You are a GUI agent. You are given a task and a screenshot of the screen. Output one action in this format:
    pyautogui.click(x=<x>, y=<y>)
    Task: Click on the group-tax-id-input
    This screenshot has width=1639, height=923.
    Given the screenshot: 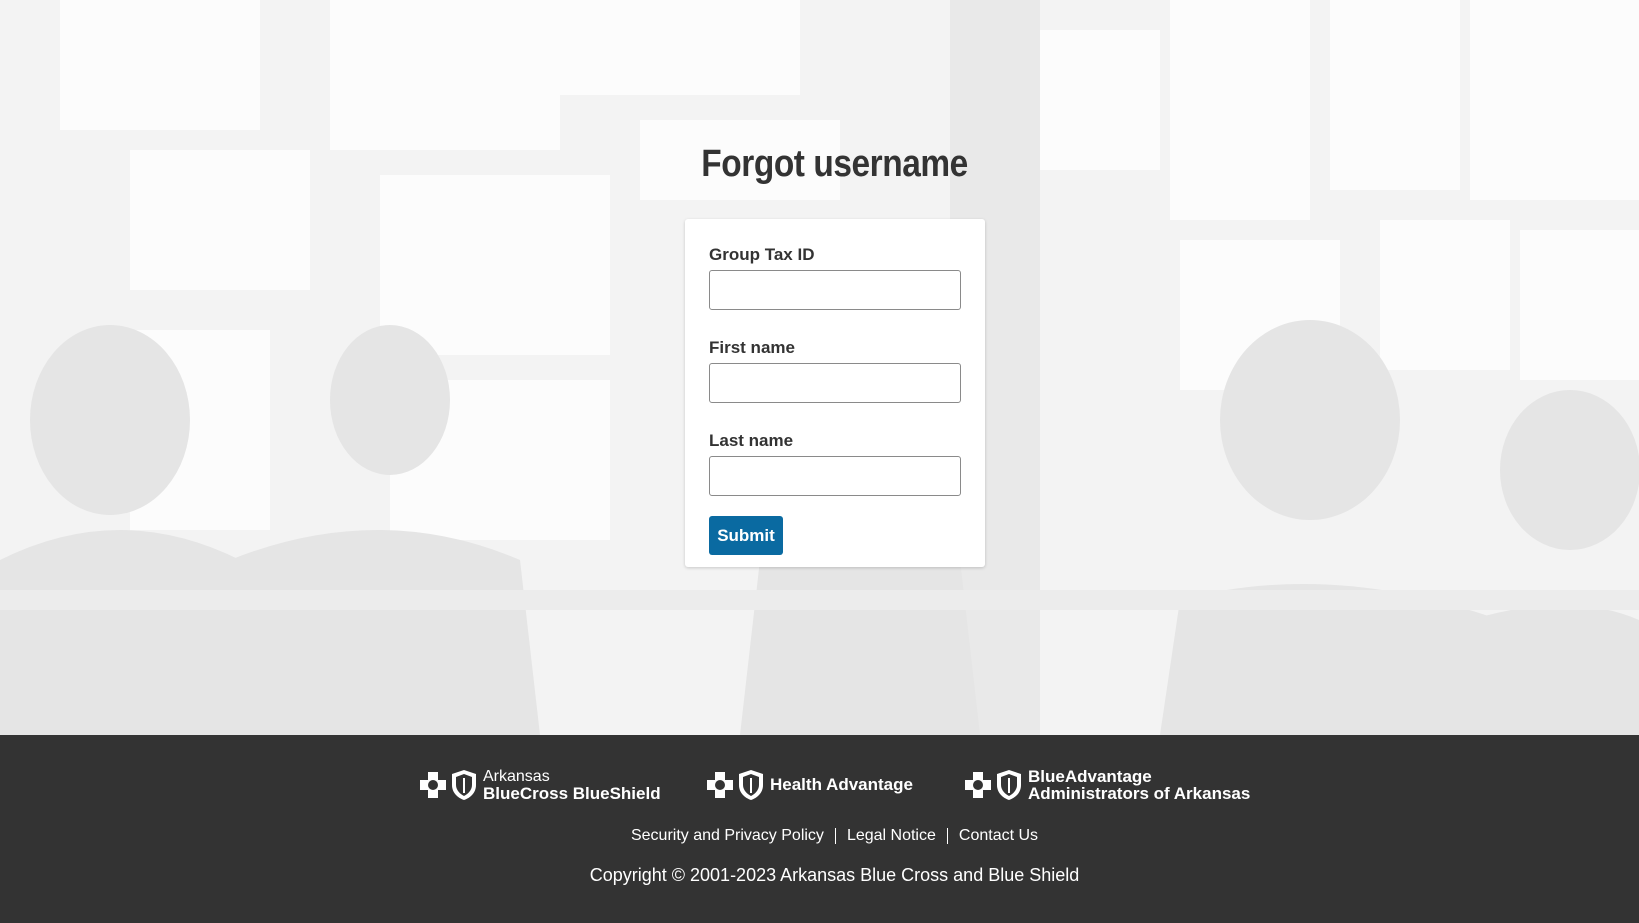 What is the action you would take?
    pyautogui.click(x=835, y=290)
    